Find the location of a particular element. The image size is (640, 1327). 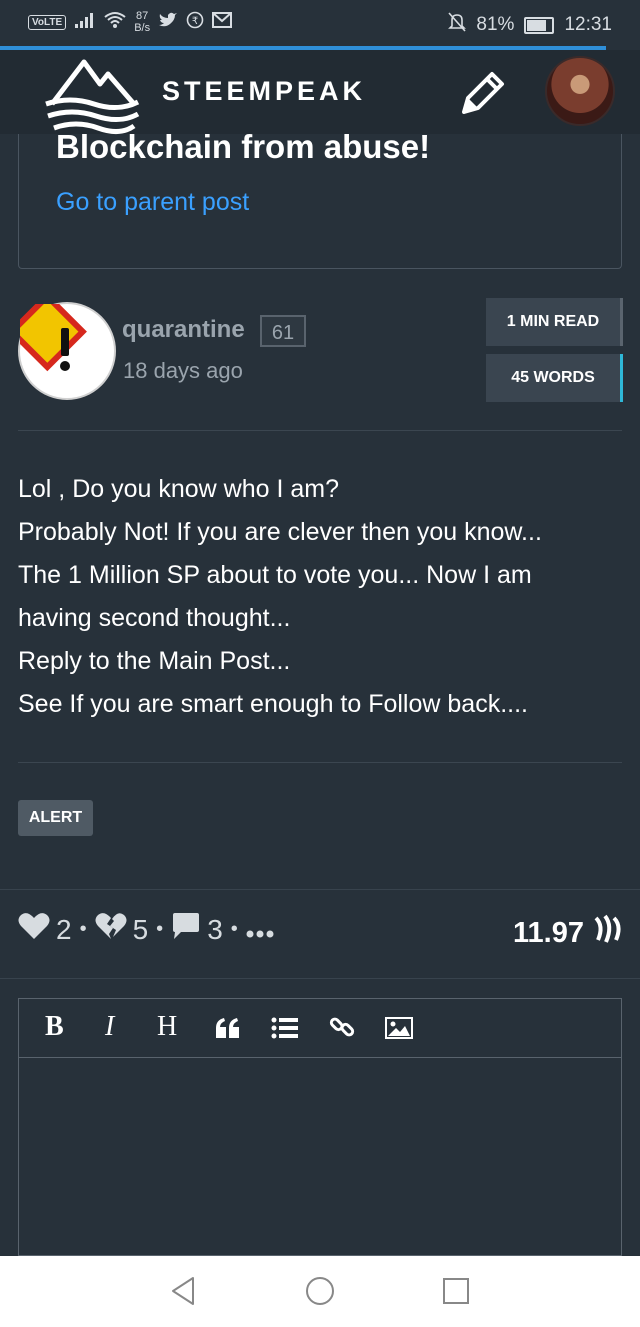

author-avatar is located at coordinates (61, 346).